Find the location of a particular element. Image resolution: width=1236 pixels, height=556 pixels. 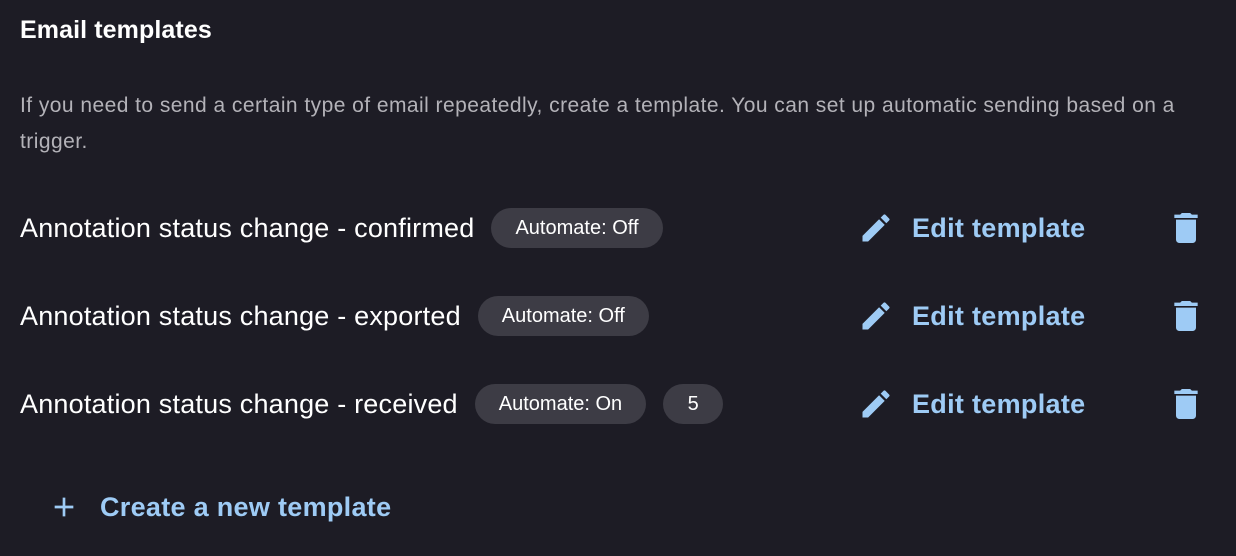

create-template-button: Create a new template is located at coordinates (219, 507).